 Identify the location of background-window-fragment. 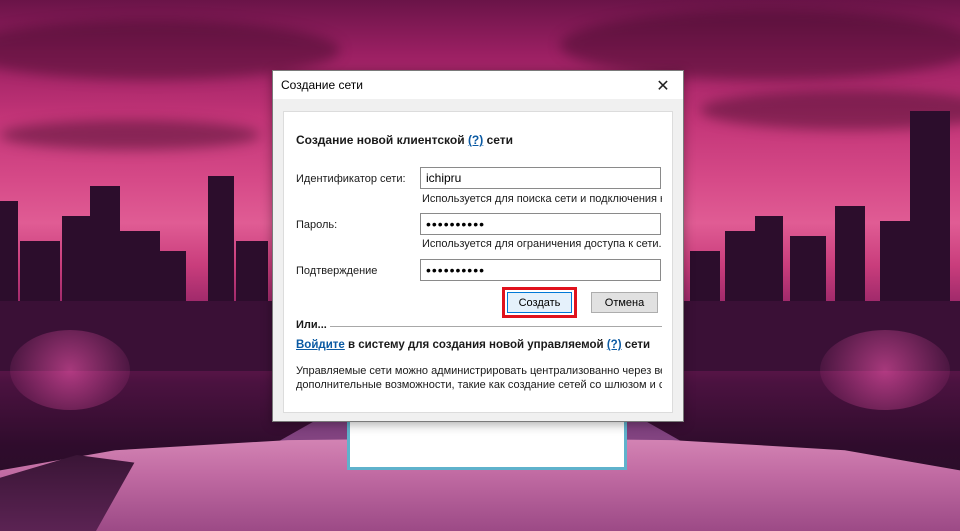
(487, 444).